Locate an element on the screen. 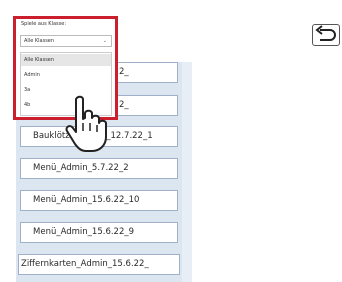 The width and height of the screenshot is (342, 282). back-button is located at coordinates (326, 35).